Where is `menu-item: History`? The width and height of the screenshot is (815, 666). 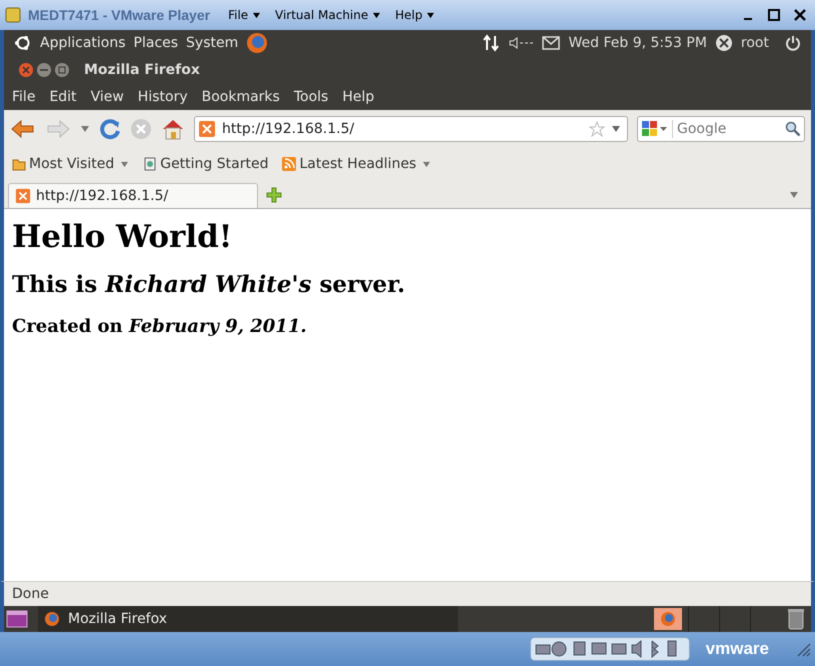 menu-item: History is located at coordinates (163, 97).